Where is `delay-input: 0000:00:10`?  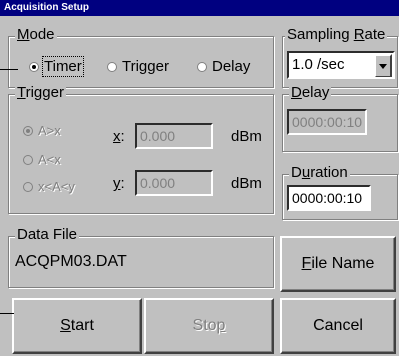
delay-input: 0000:00:10 is located at coordinates (327, 122).